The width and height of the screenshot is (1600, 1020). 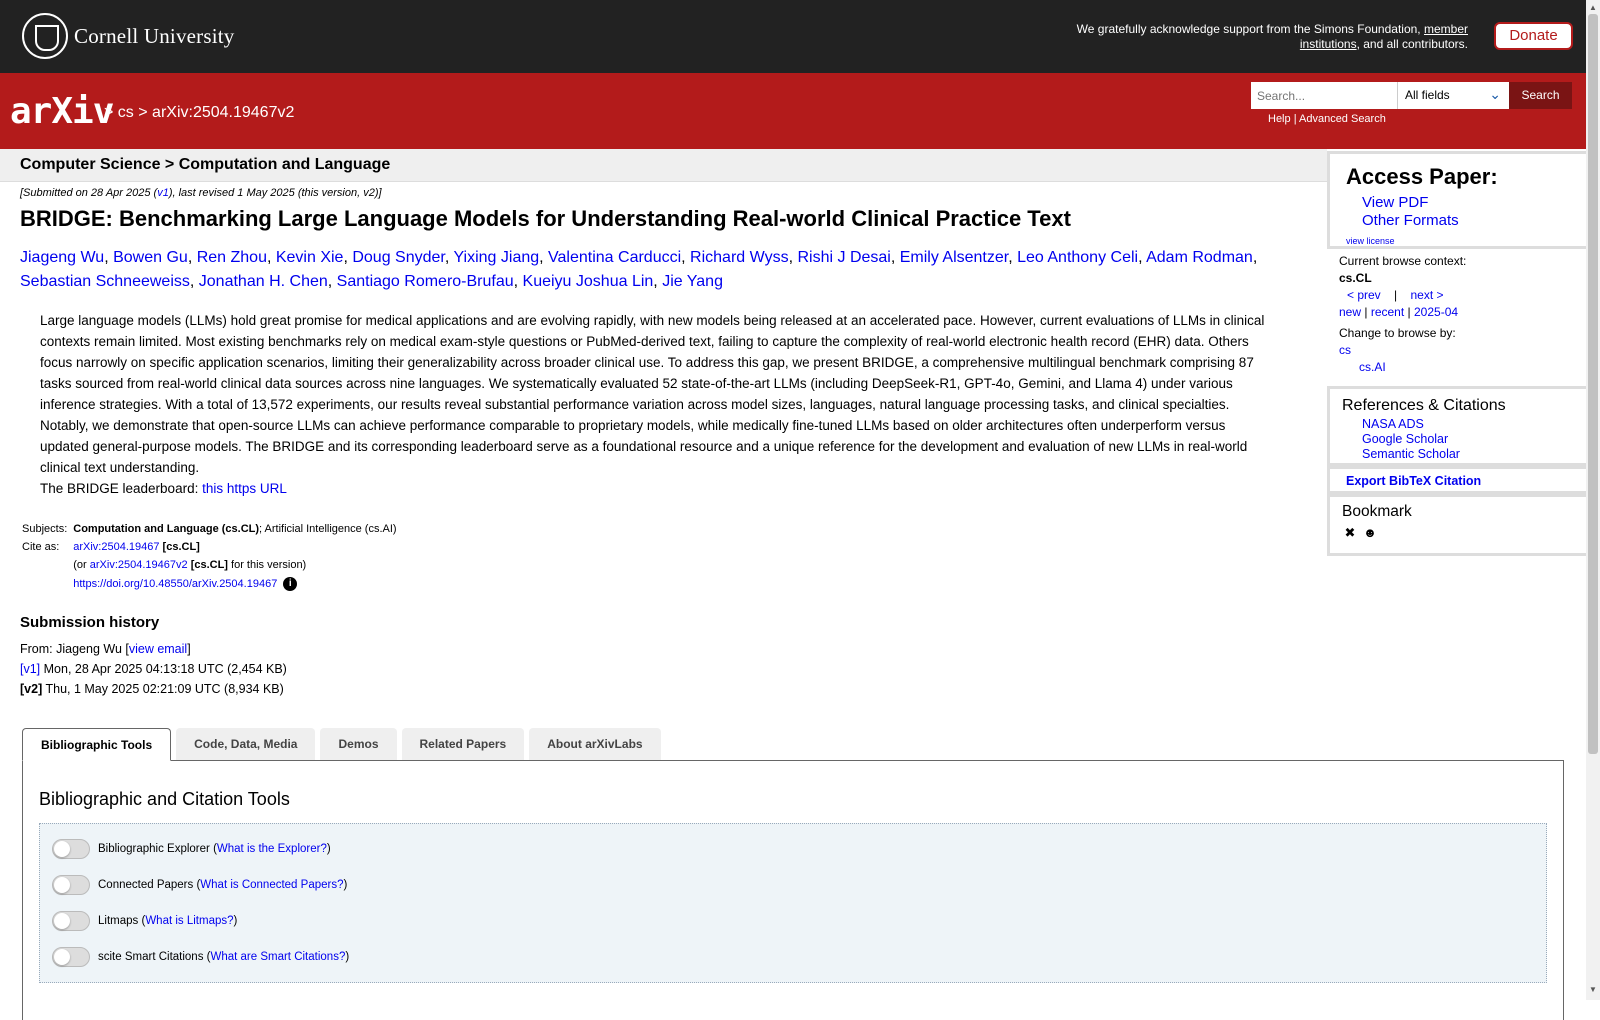 I want to click on tab-demos: Demos, so click(x=358, y=744).